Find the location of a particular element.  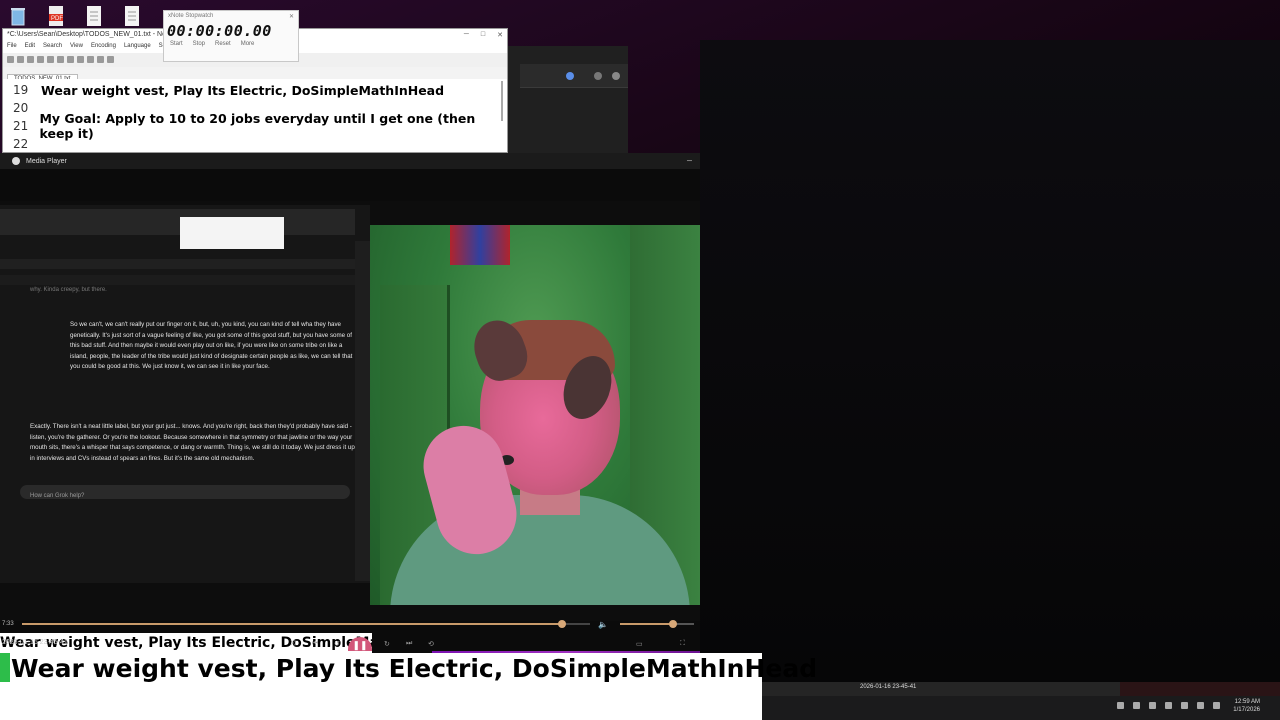

taskbar-red-block is located at coordinates (1200, 689).